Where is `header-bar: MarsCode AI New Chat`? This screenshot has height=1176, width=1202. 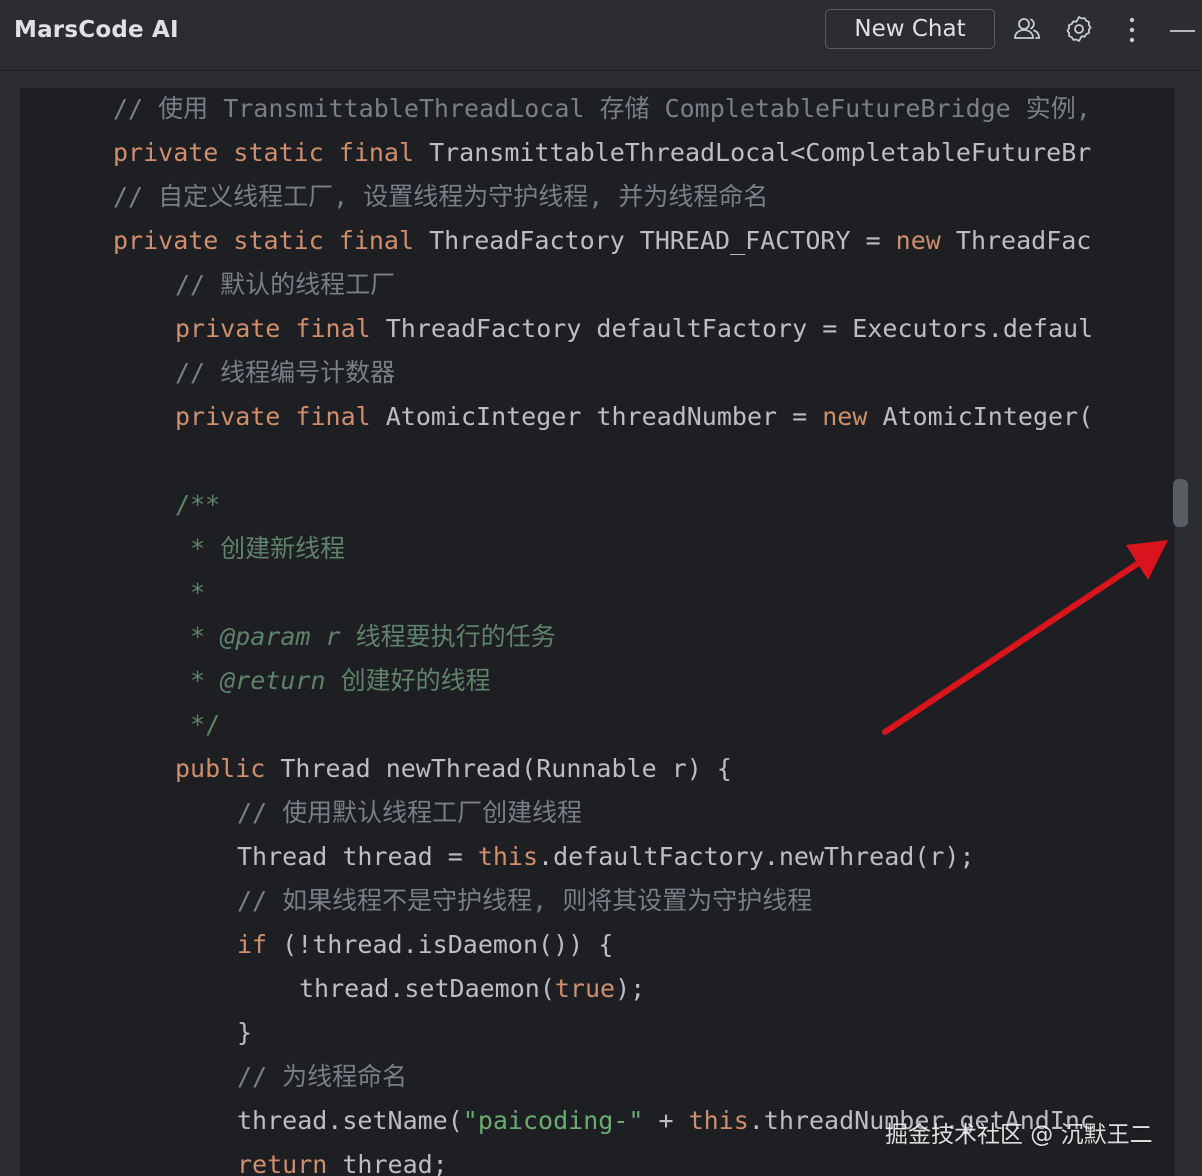 header-bar: MarsCode AI New Chat is located at coordinates (601, 35).